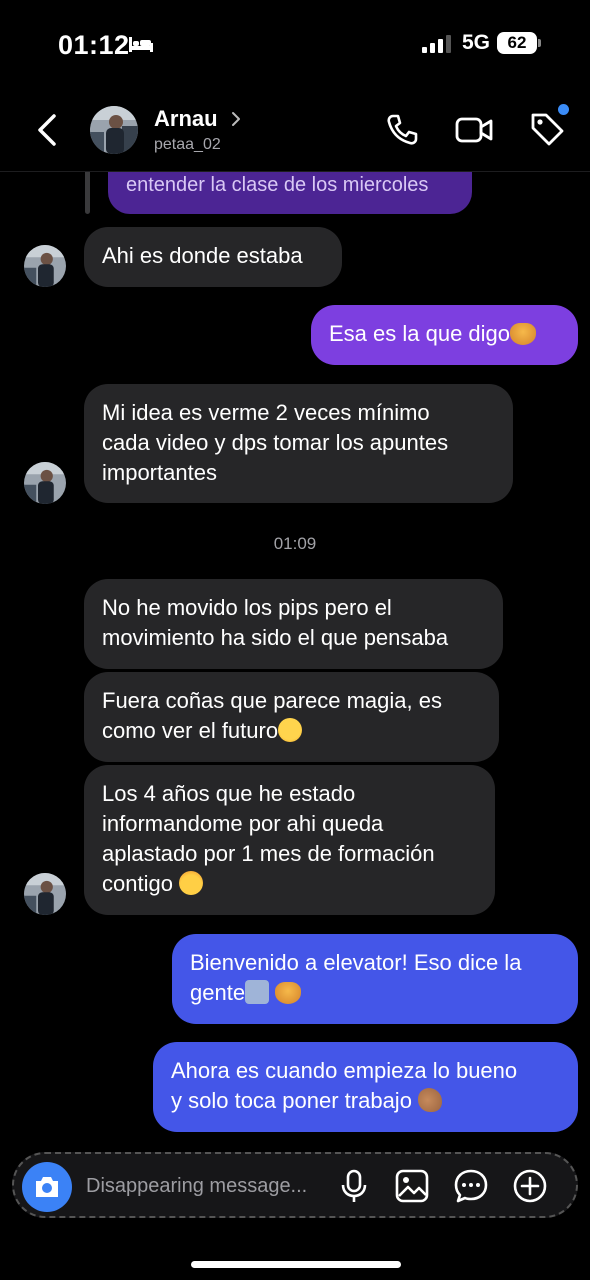 The width and height of the screenshot is (590, 1280). Describe the element at coordinates (356, 962) in the screenshot. I see `message-line: Bienvenido a elevator! Eso dice la` at that location.